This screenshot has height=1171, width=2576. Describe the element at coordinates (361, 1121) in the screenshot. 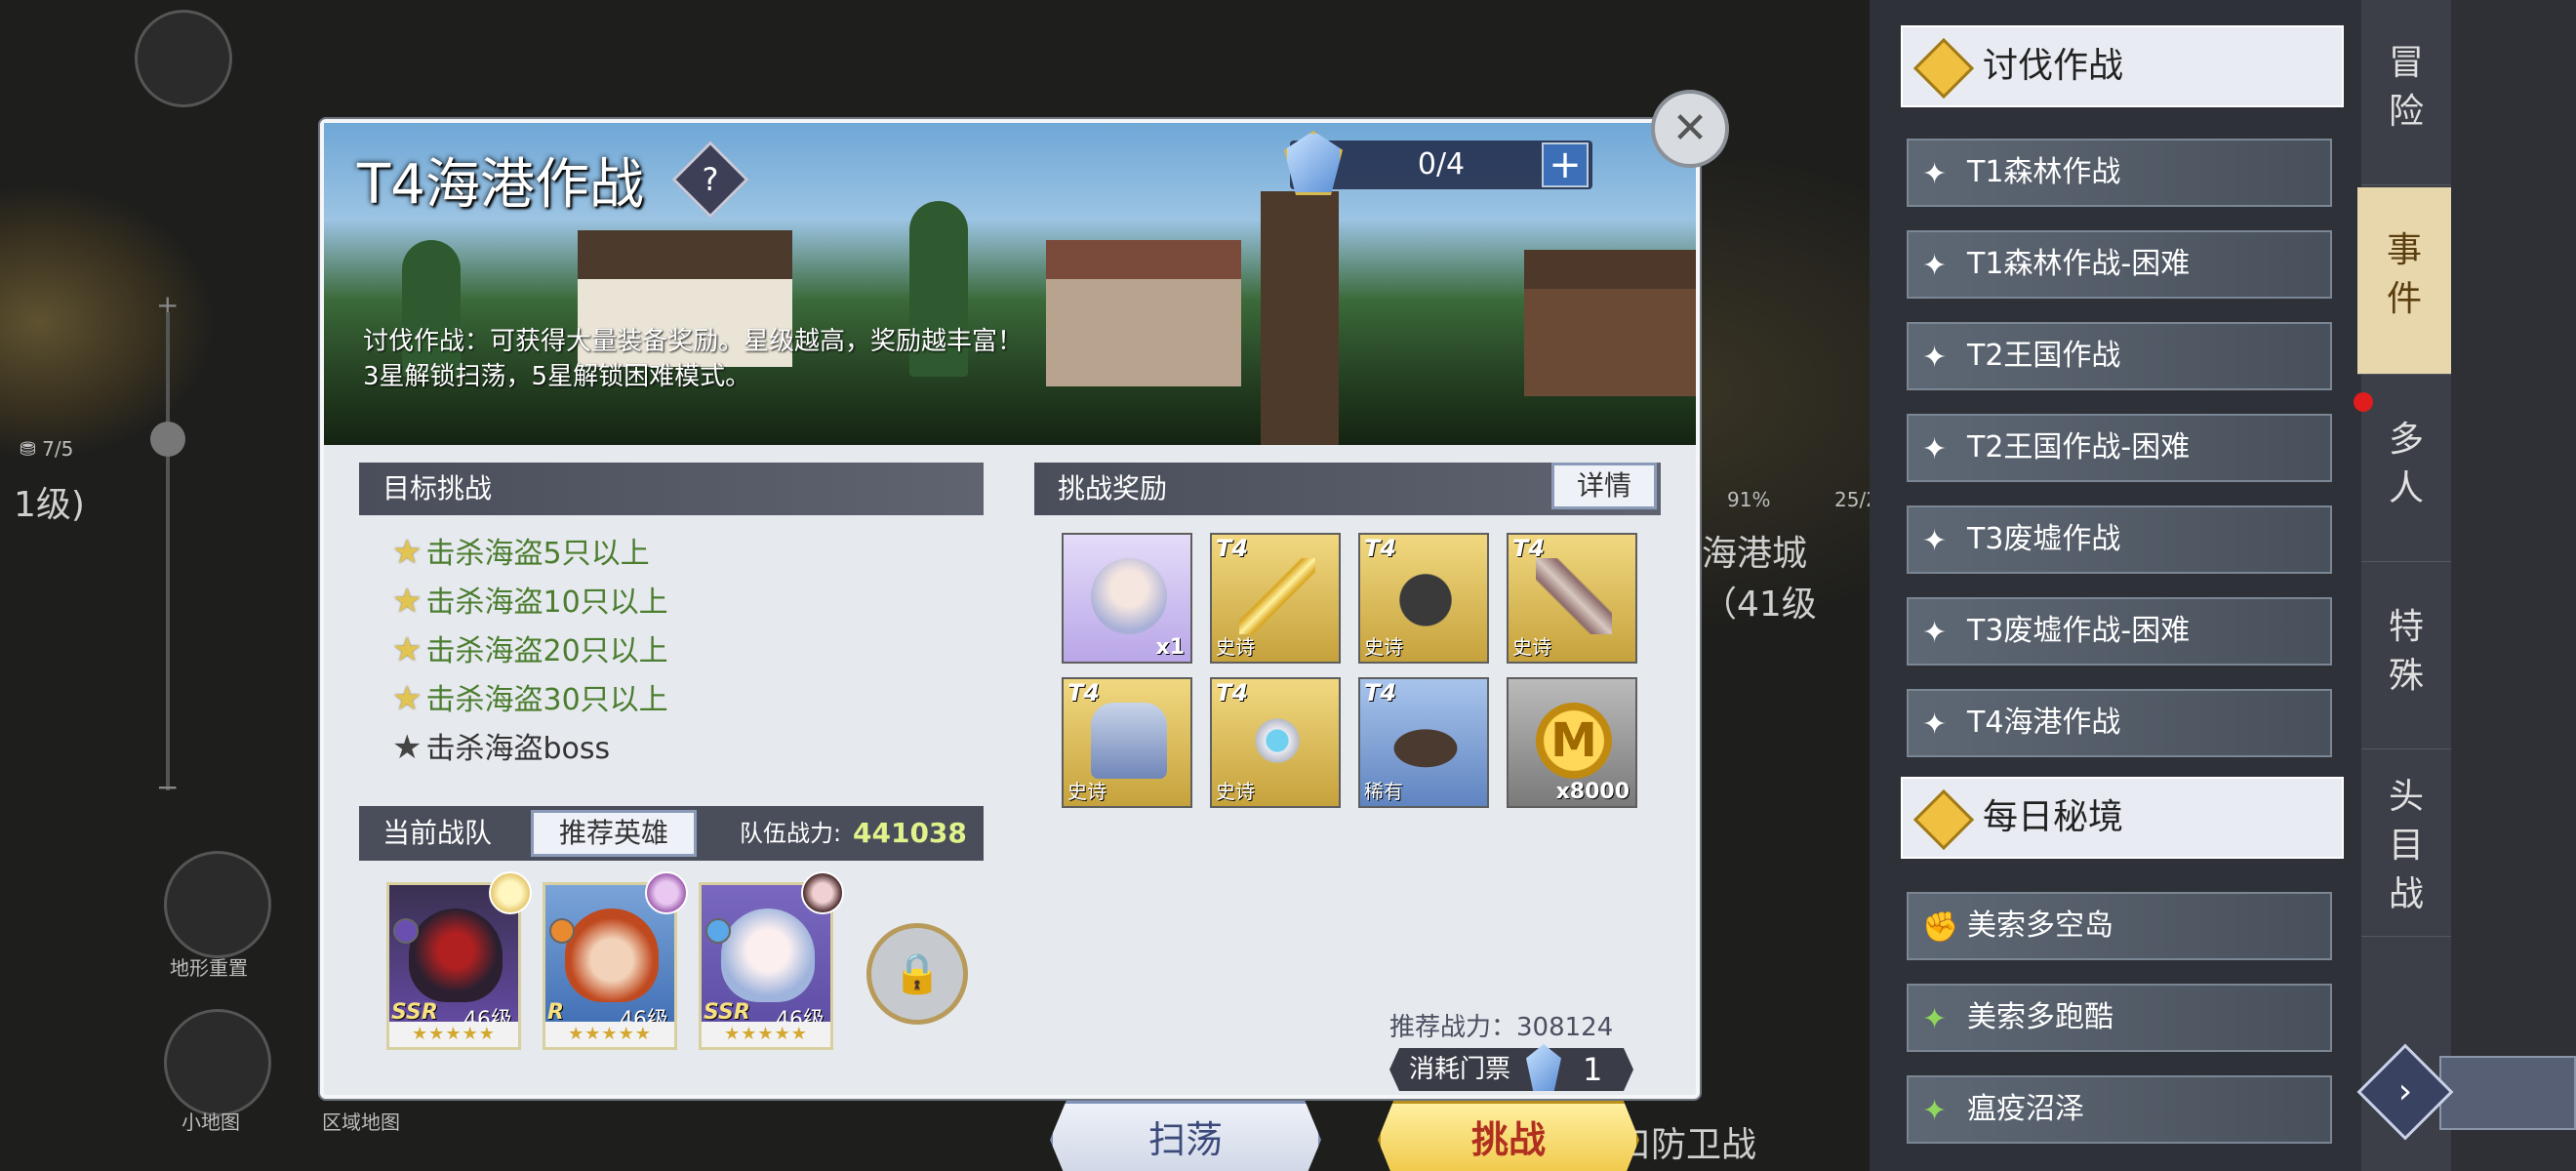

I see `region-map-label: 区域地图` at that location.